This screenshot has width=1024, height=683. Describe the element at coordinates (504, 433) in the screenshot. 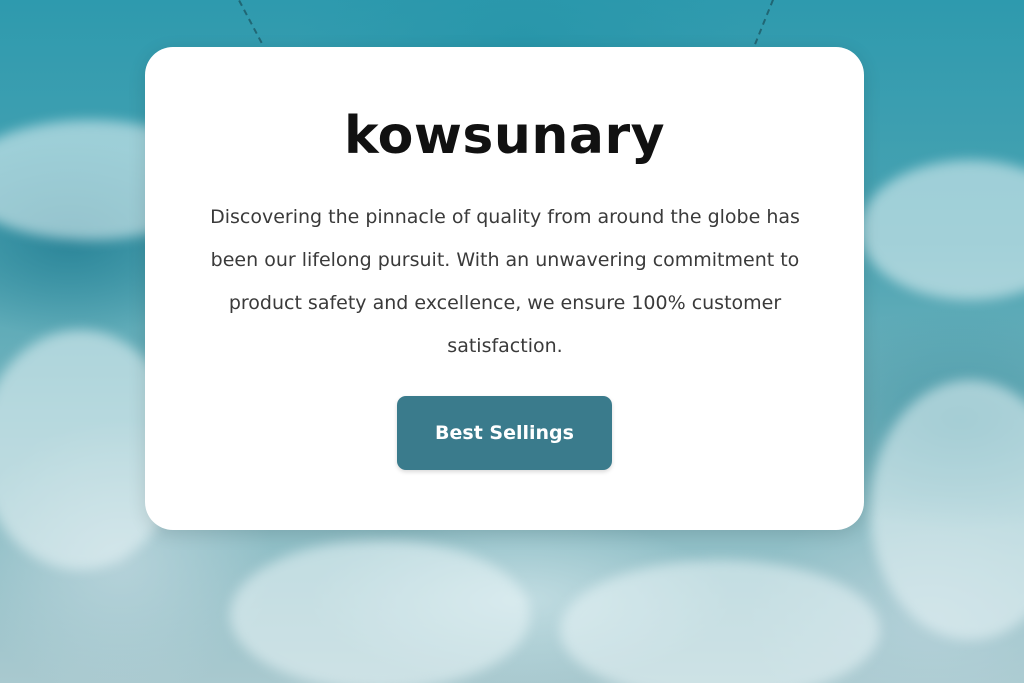

I see `best-sellings-button: Best Sellings` at that location.